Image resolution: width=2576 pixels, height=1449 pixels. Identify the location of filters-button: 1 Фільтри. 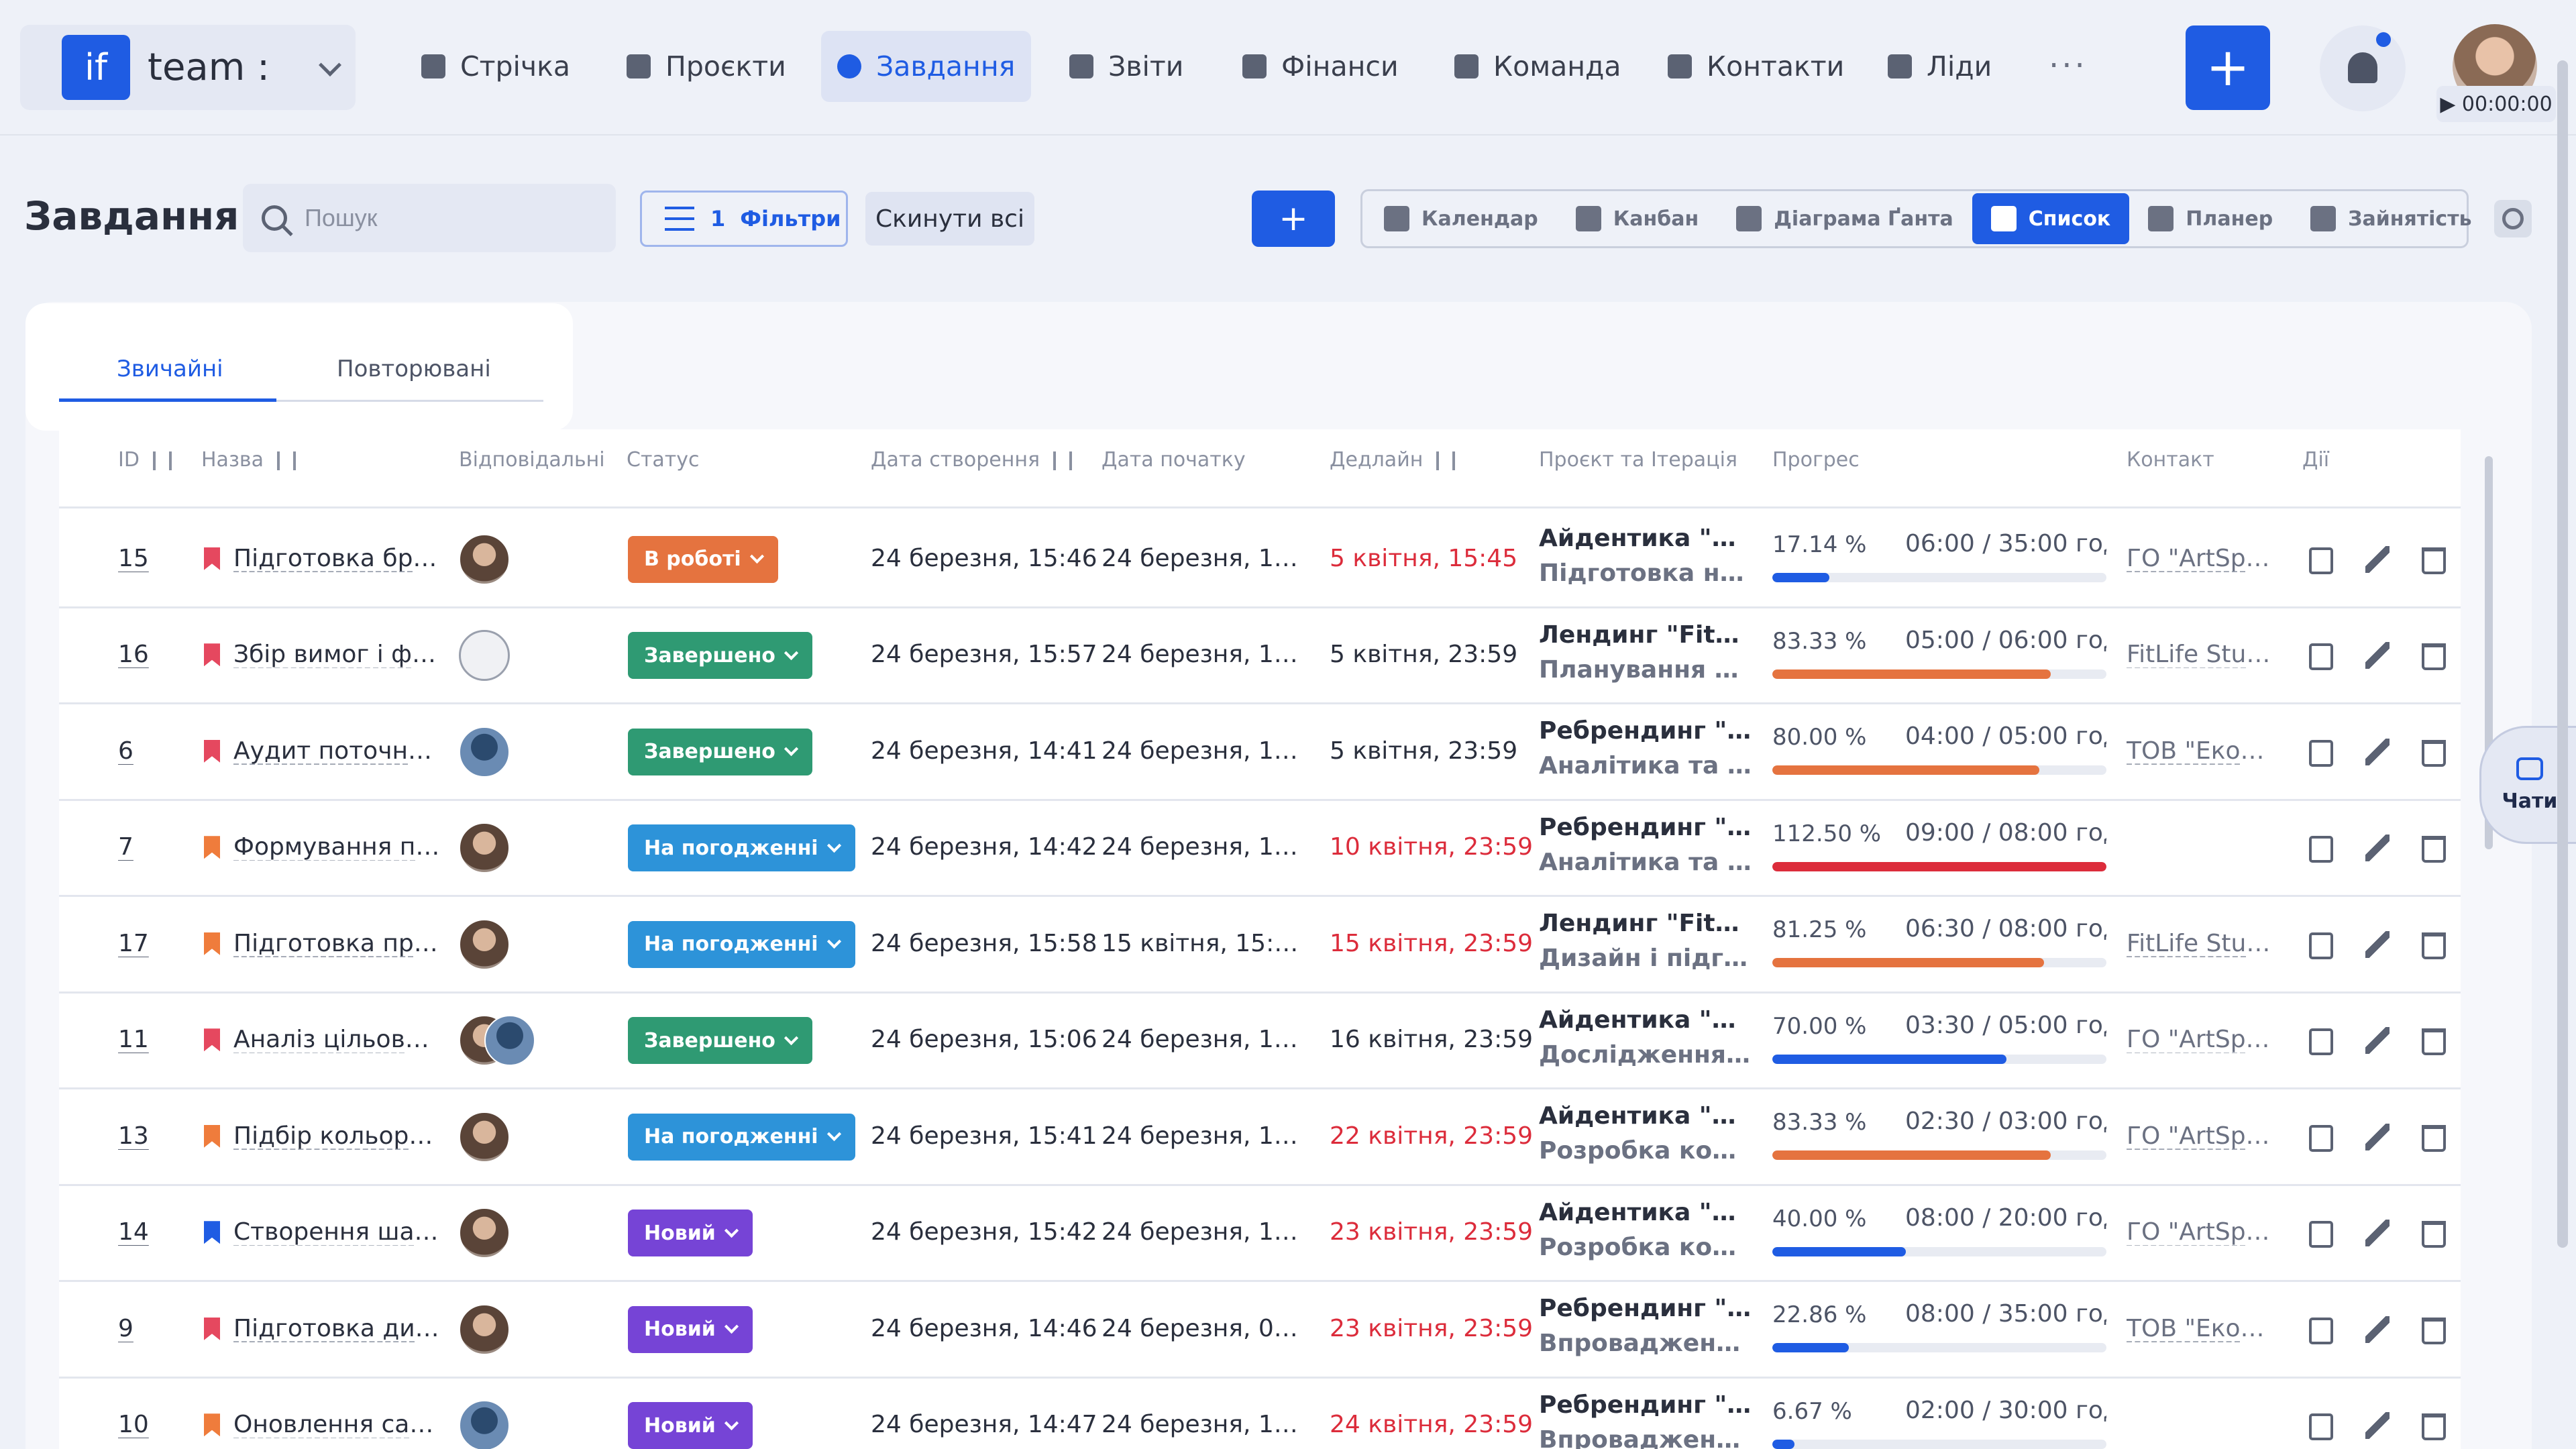
(744, 219).